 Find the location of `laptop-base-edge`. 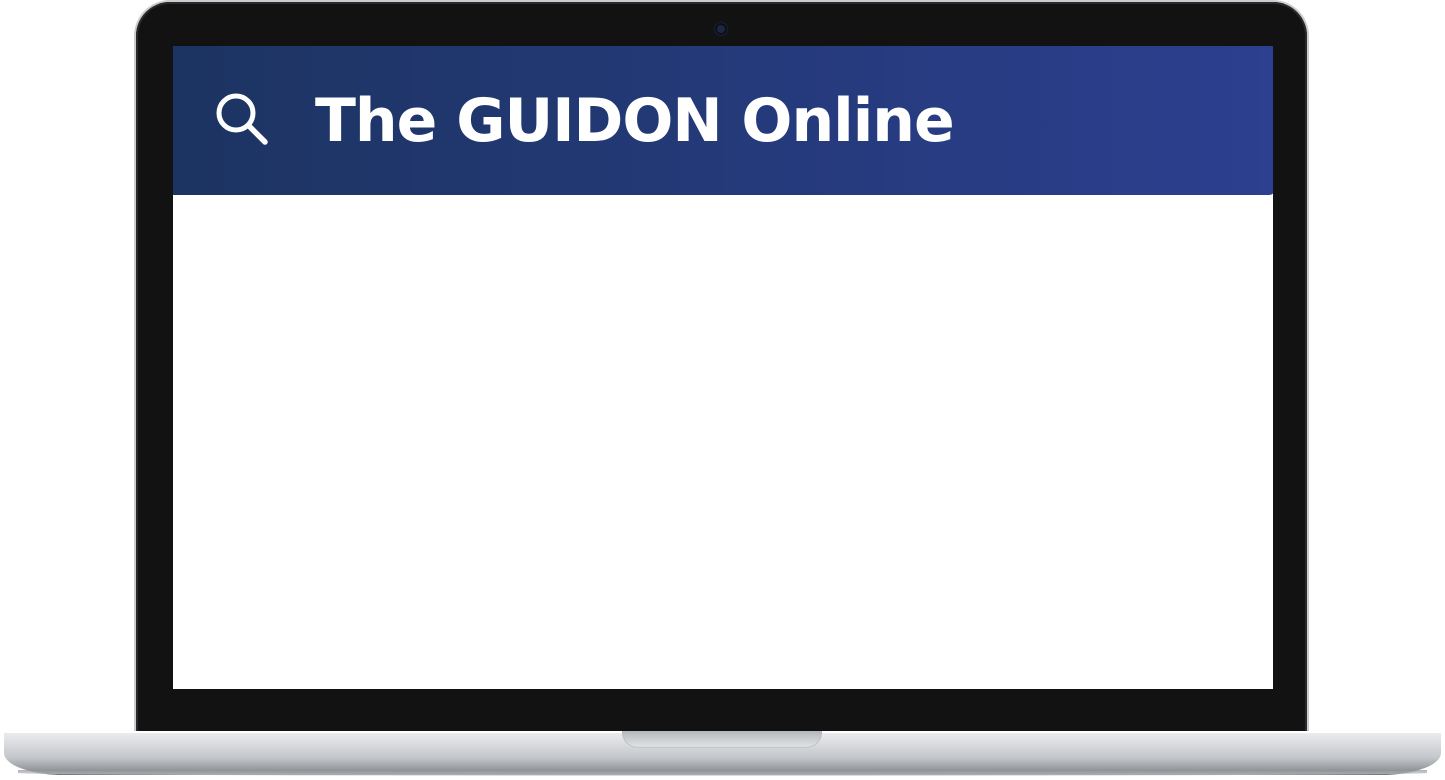

laptop-base-edge is located at coordinates (722, 773).